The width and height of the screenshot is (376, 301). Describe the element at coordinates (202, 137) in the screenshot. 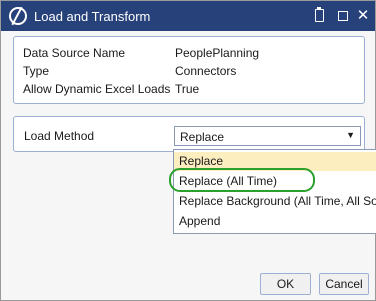

I see `load-method-selected-value: Replace` at that location.